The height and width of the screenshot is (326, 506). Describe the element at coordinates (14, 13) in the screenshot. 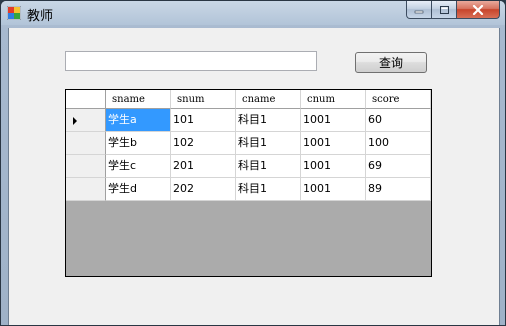

I see `app-icon` at that location.